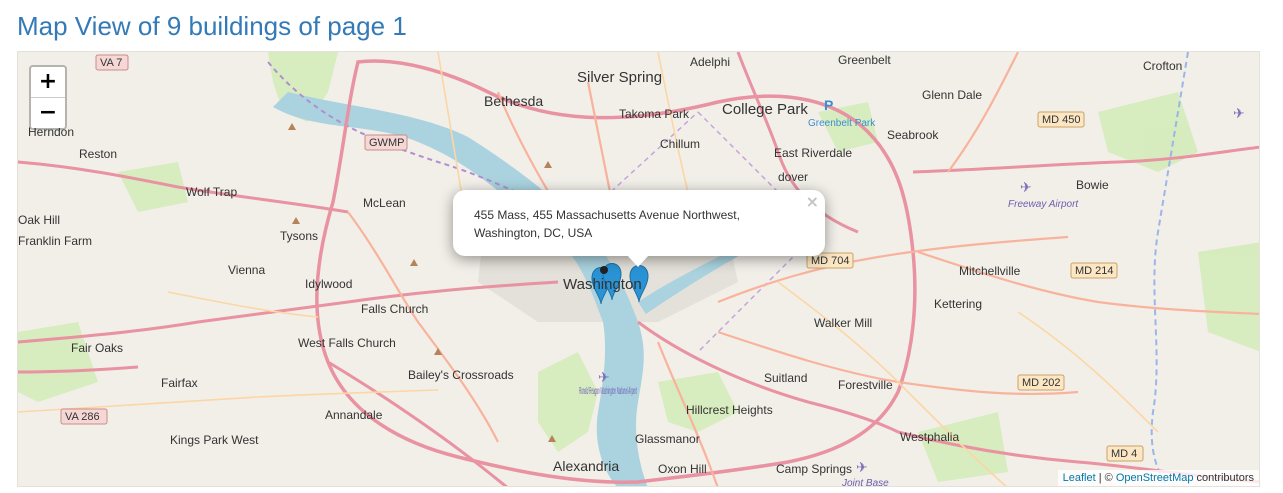 The height and width of the screenshot is (493, 1283). What do you see at coordinates (682, 469) in the screenshot?
I see `place-label-oxon-hill: Oxon Hill` at bounding box center [682, 469].